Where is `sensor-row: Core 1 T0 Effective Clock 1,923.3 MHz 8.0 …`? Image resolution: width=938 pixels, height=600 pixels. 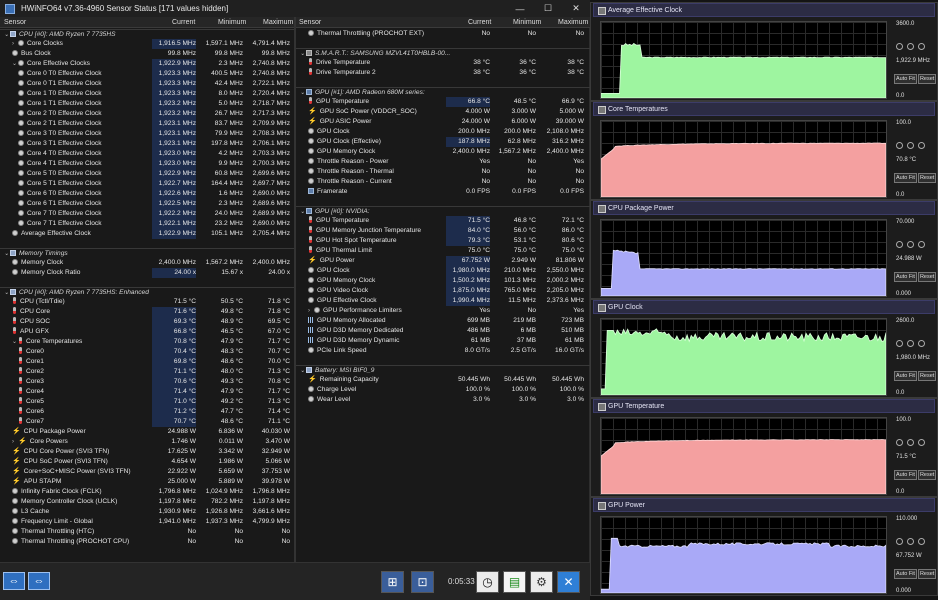 sensor-row: Core 1 T0 Effective Clock 1,923.3 MHz 8.0 … is located at coordinates (147, 94).